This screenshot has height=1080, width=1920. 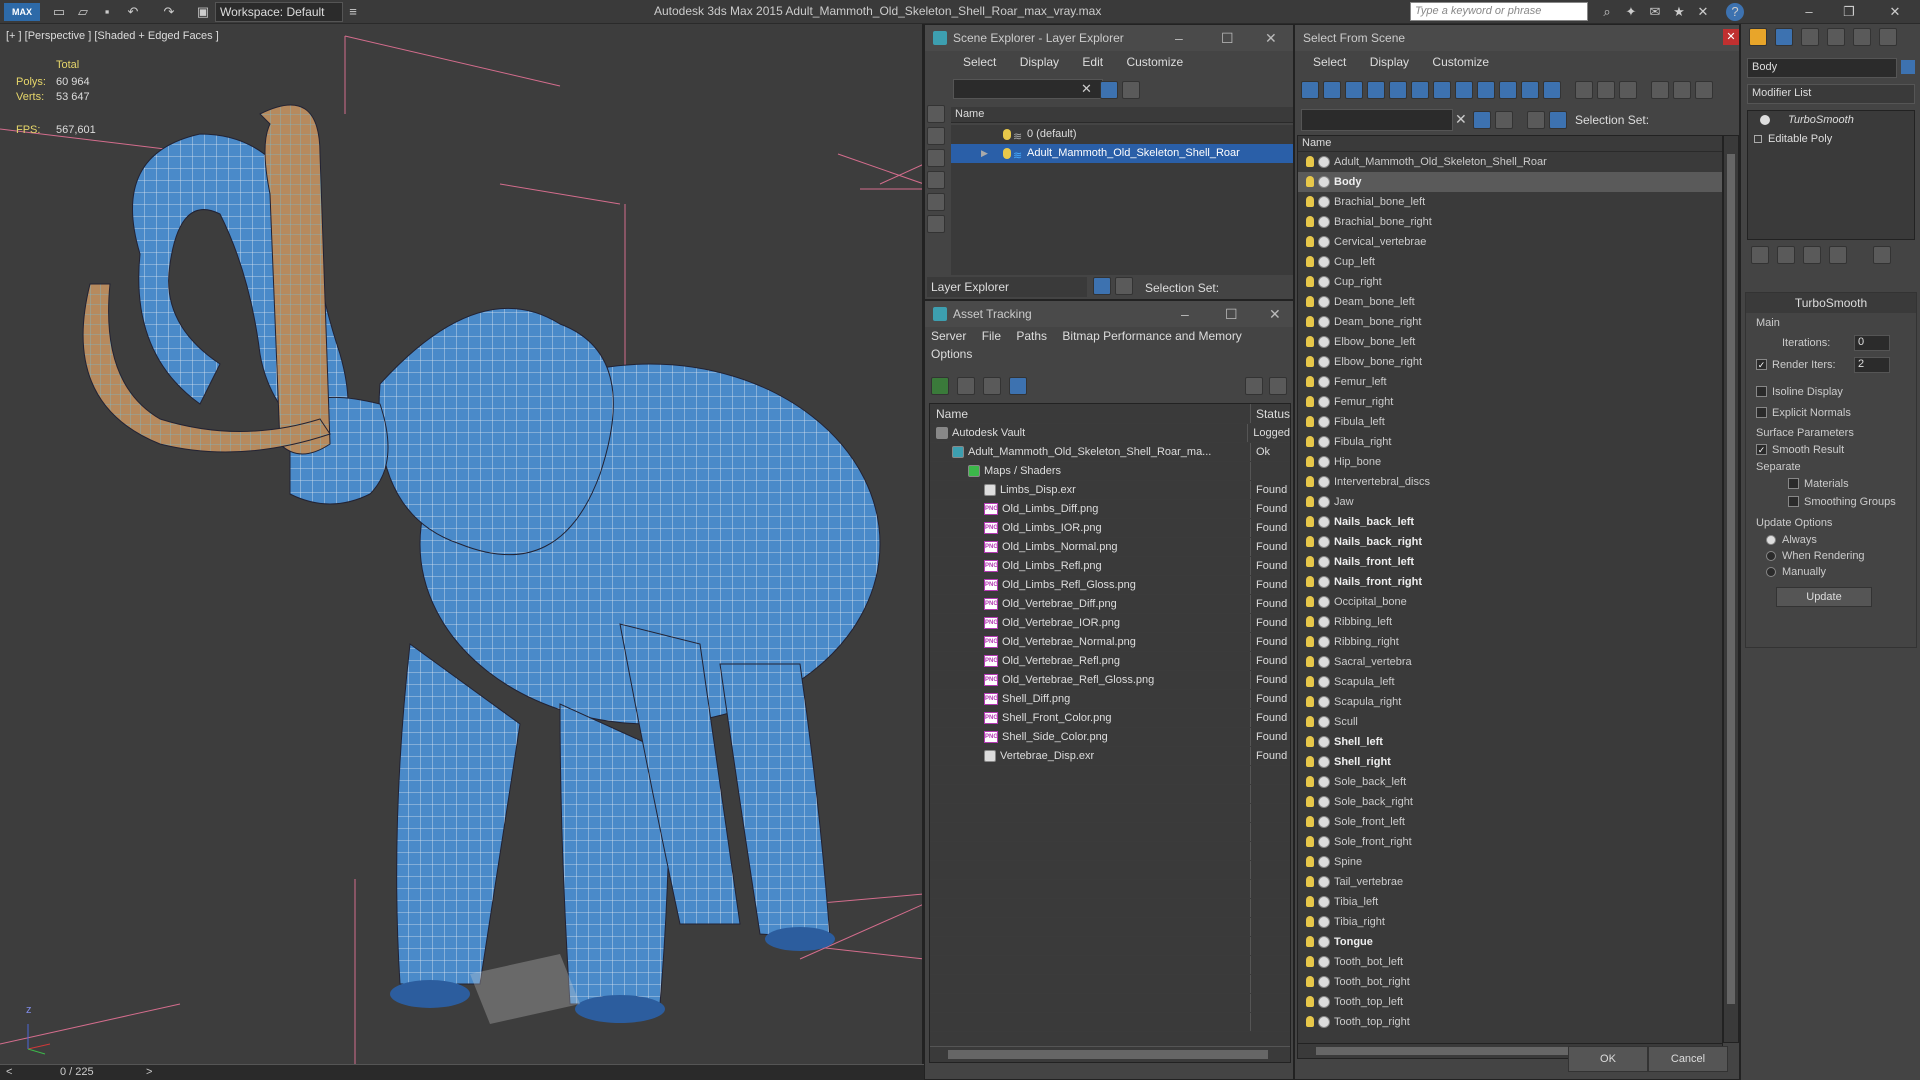 I want to click on asset-row: PNG Old_Limbs_Diff.png Found, so click(x=1110, y=509).